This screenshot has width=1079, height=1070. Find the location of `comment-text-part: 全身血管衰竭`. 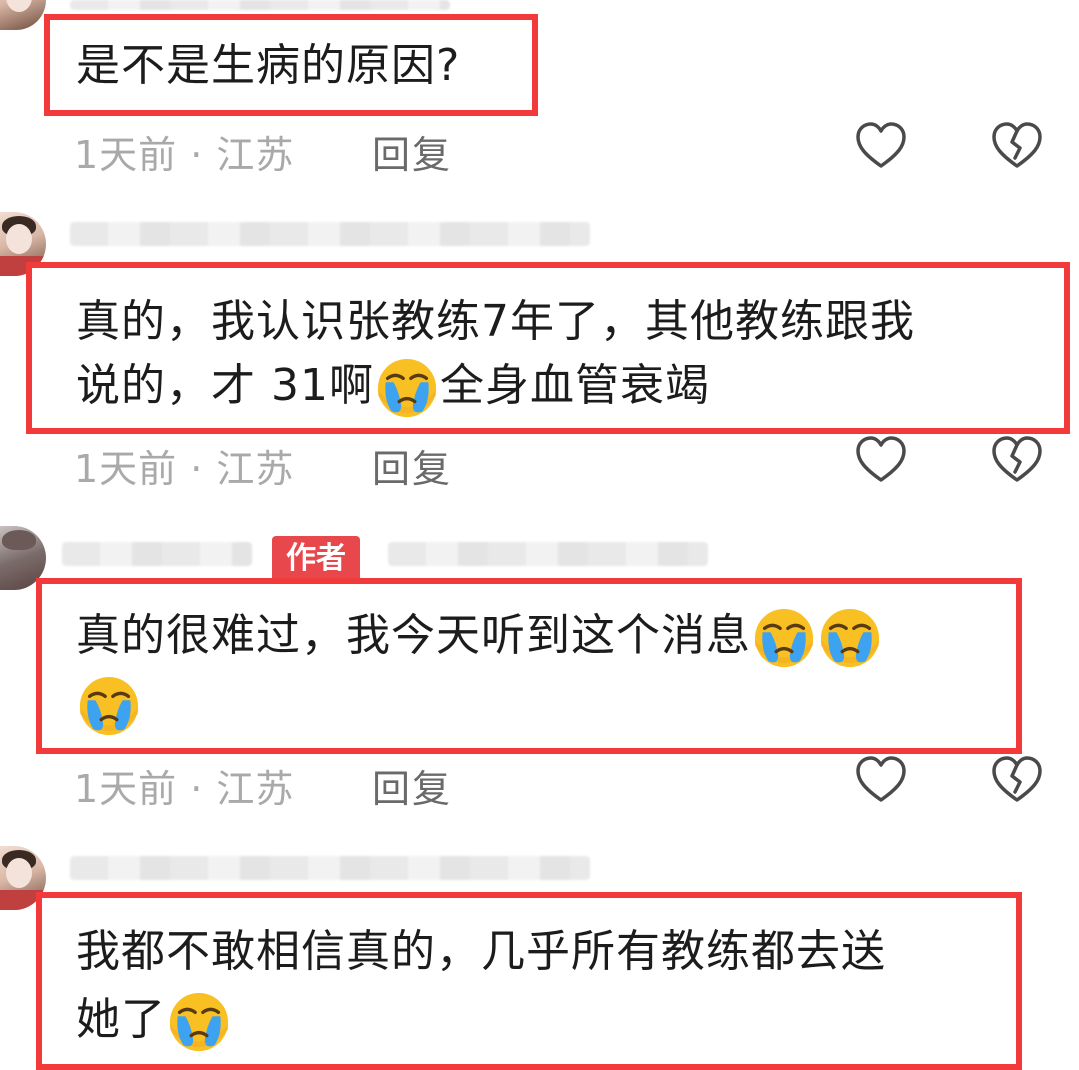

comment-text-part: 全身血管衰竭 is located at coordinates (574, 385).